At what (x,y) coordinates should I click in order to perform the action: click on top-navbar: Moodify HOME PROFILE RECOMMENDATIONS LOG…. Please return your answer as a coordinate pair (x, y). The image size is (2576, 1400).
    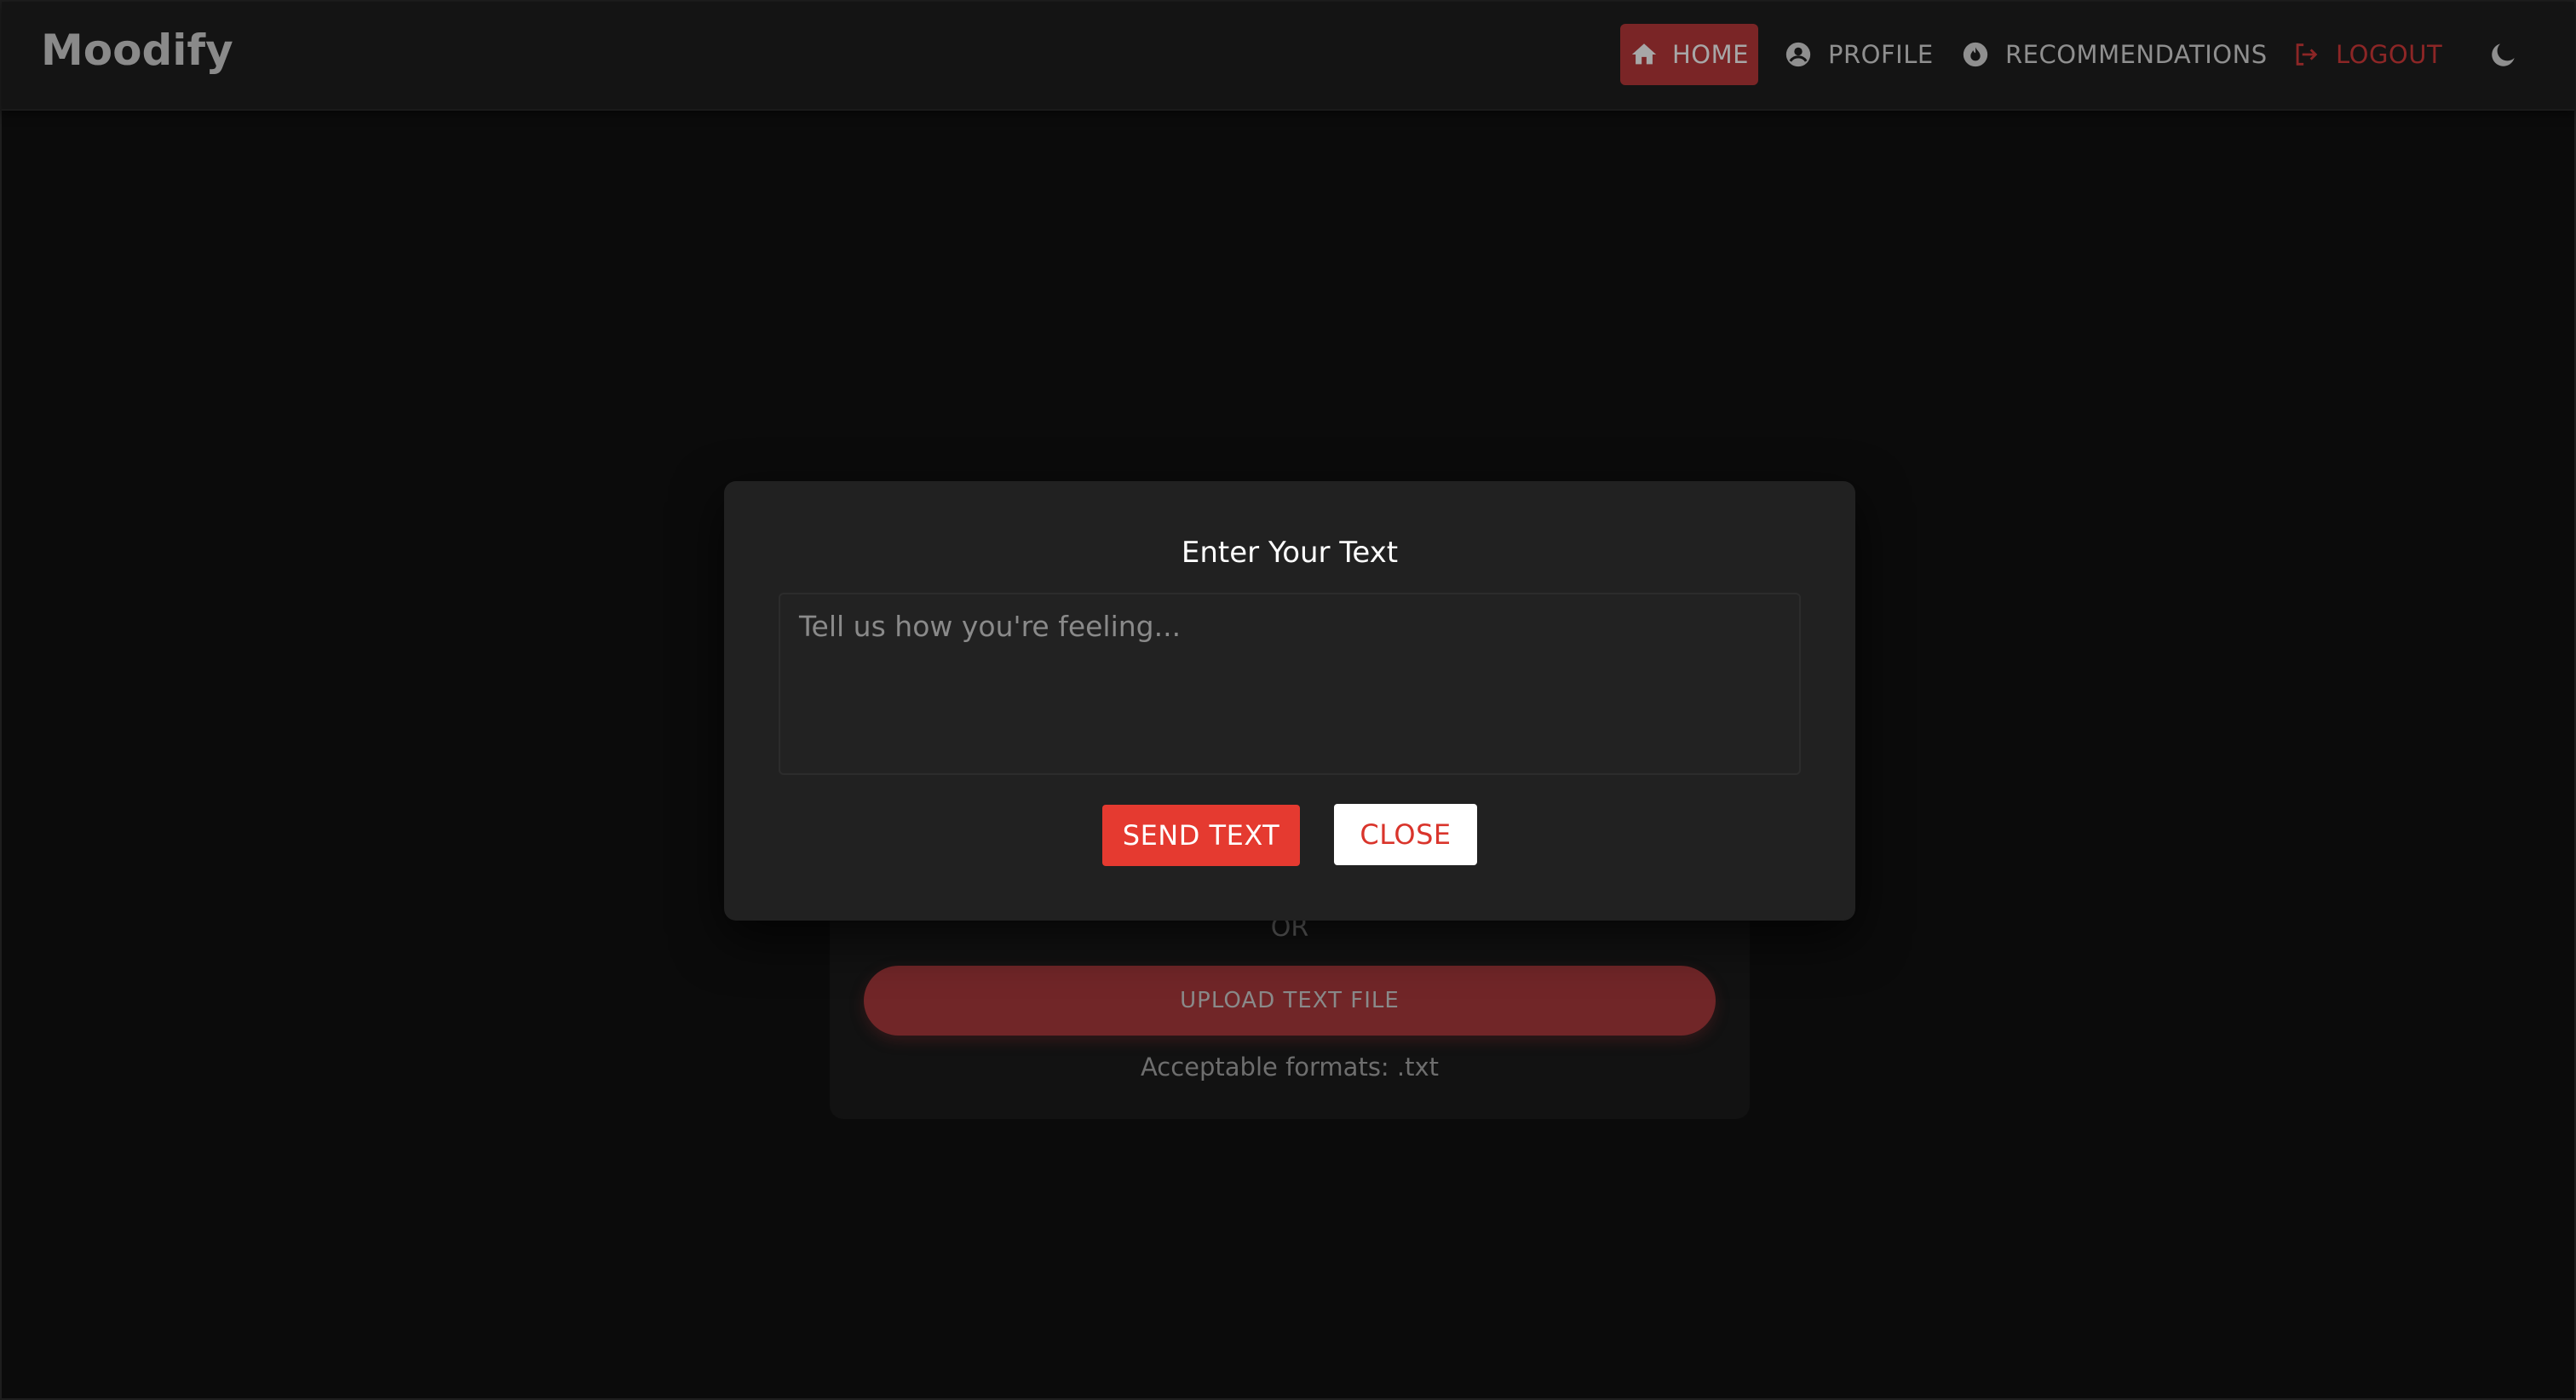
    Looking at the image, I should click on (1288, 56).